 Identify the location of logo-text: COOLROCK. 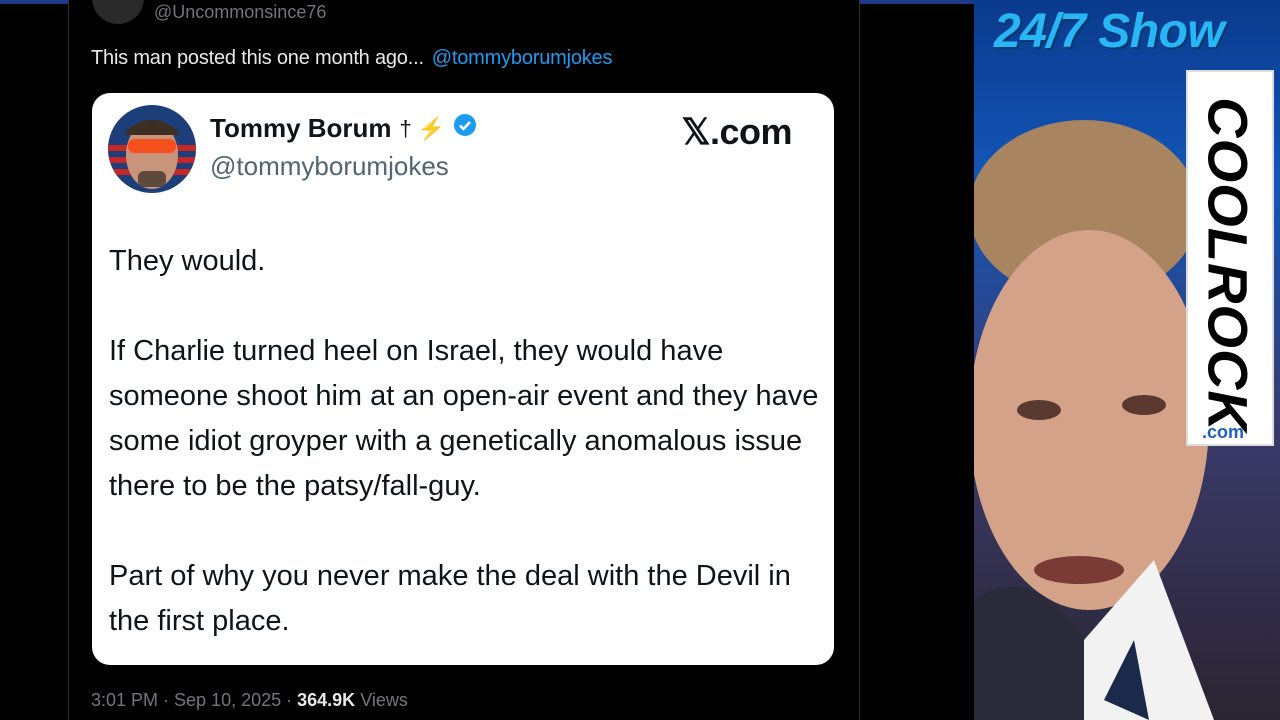
(1228, 264).